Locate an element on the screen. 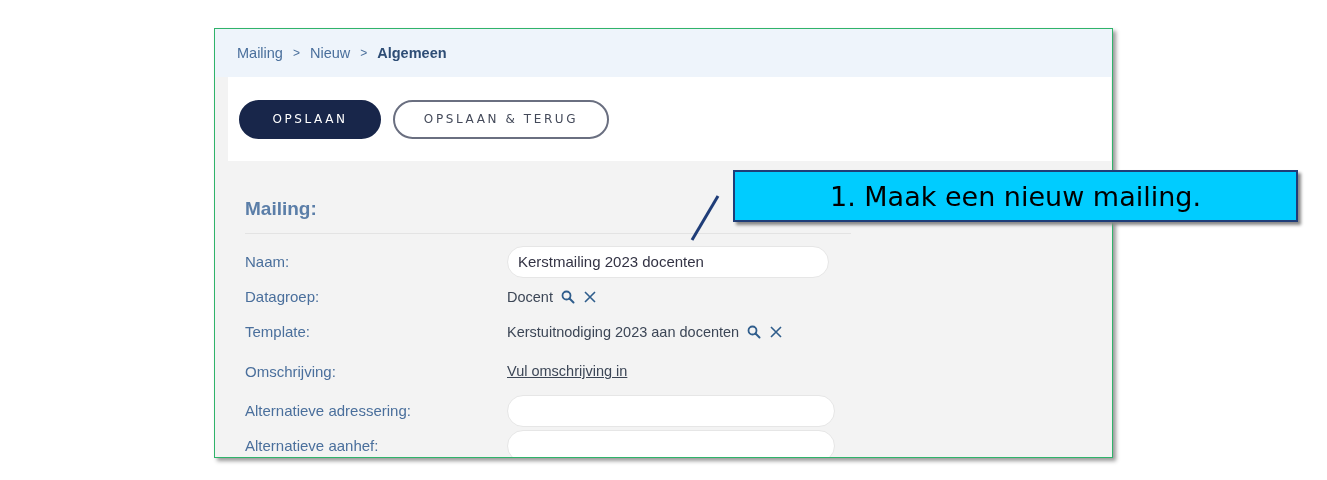 The height and width of the screenshot is (480, 1327). breadcrumb-current: Algemeen is located at coordinates (412, 53).